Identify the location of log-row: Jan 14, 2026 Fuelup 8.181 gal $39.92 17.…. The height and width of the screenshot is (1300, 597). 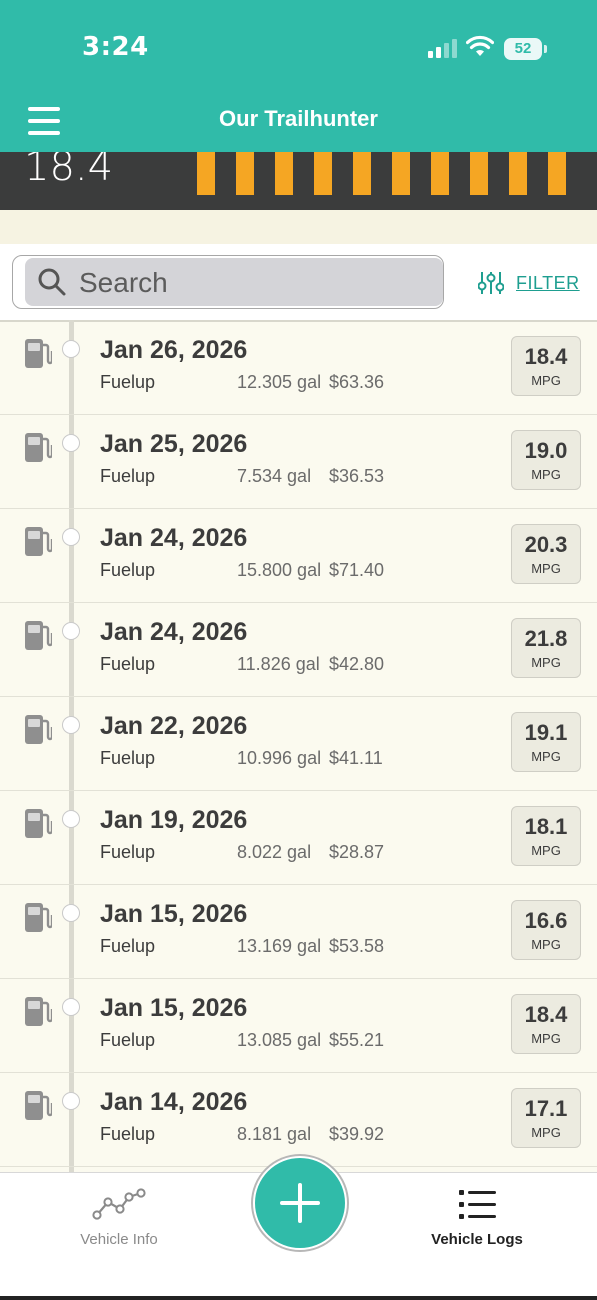
(298, 1119).